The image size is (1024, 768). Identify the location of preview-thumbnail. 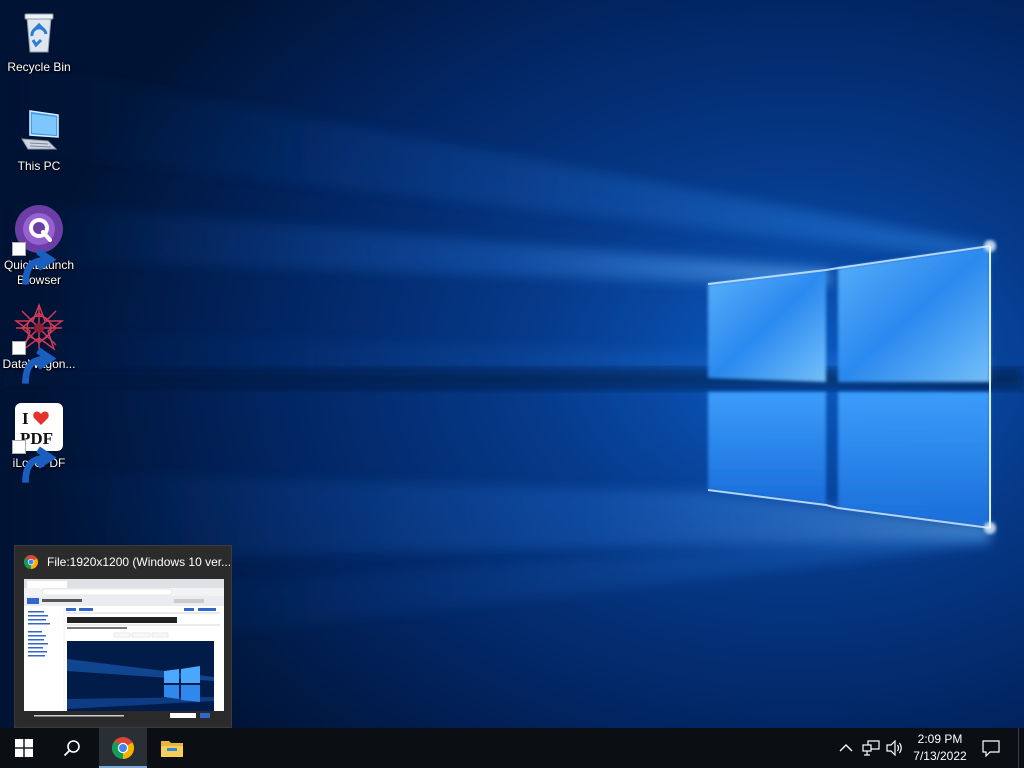
(124, 650).